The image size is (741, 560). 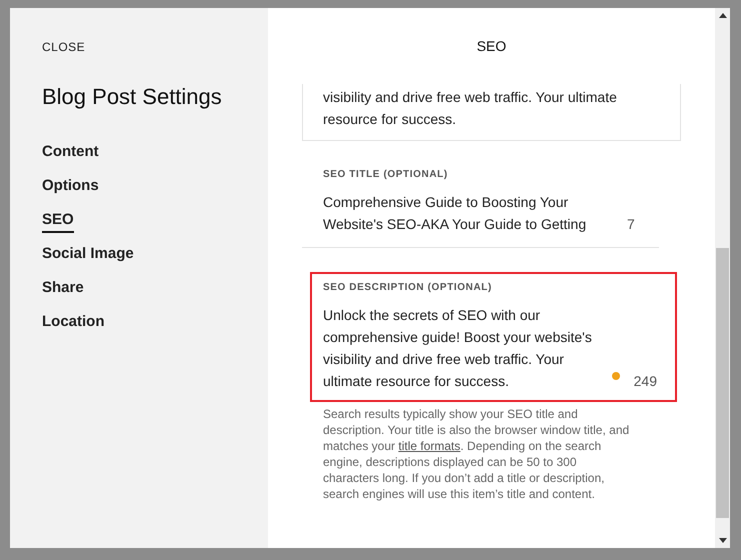 I want to click on text-field: SEO TITLE (OPTIONAL) Comprehensive Guide to Boosting Your Website's SEO-AKA Your Guide to Getting 7, so click(x=480, y=208).